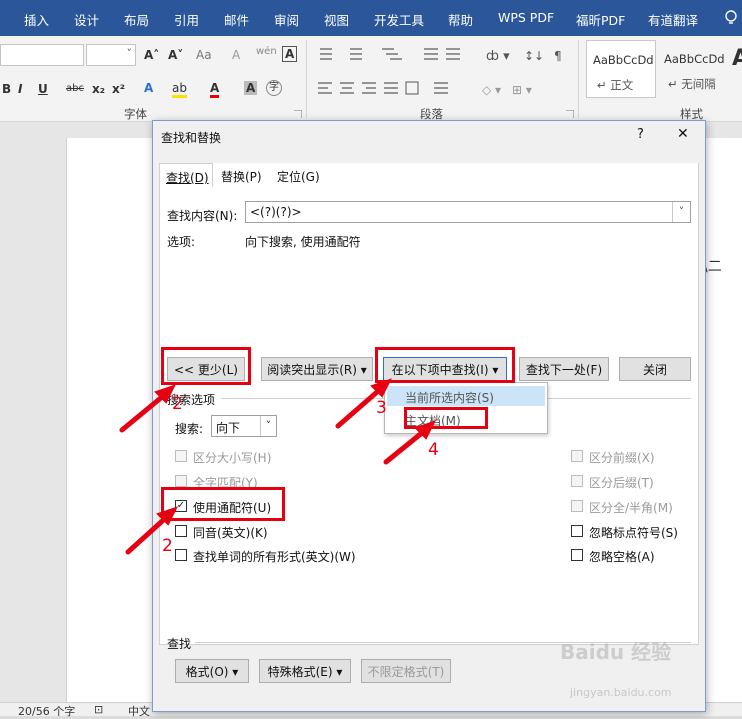  What do you see at coordinates (277, 466) in the screenshot?
I see `annotation-arrows` at bounding box center [277, 466].